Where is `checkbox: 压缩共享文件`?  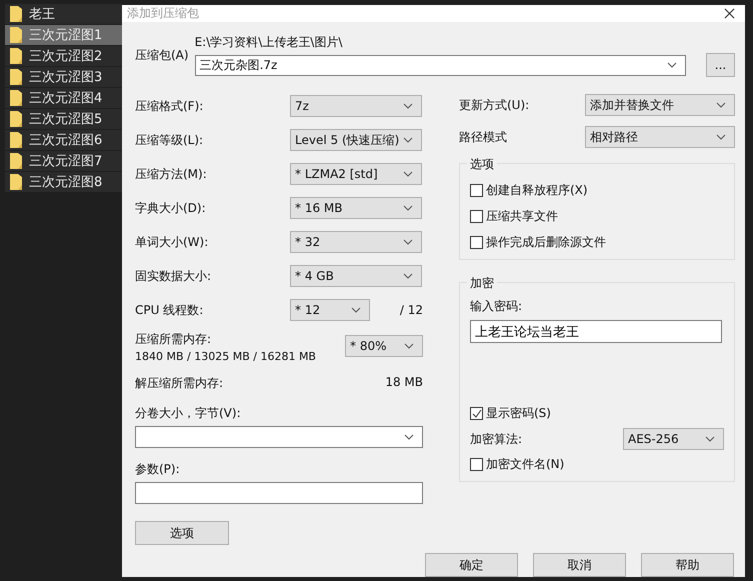
checkbox: 压缩共享文件 is located at coordinates (597, 216).